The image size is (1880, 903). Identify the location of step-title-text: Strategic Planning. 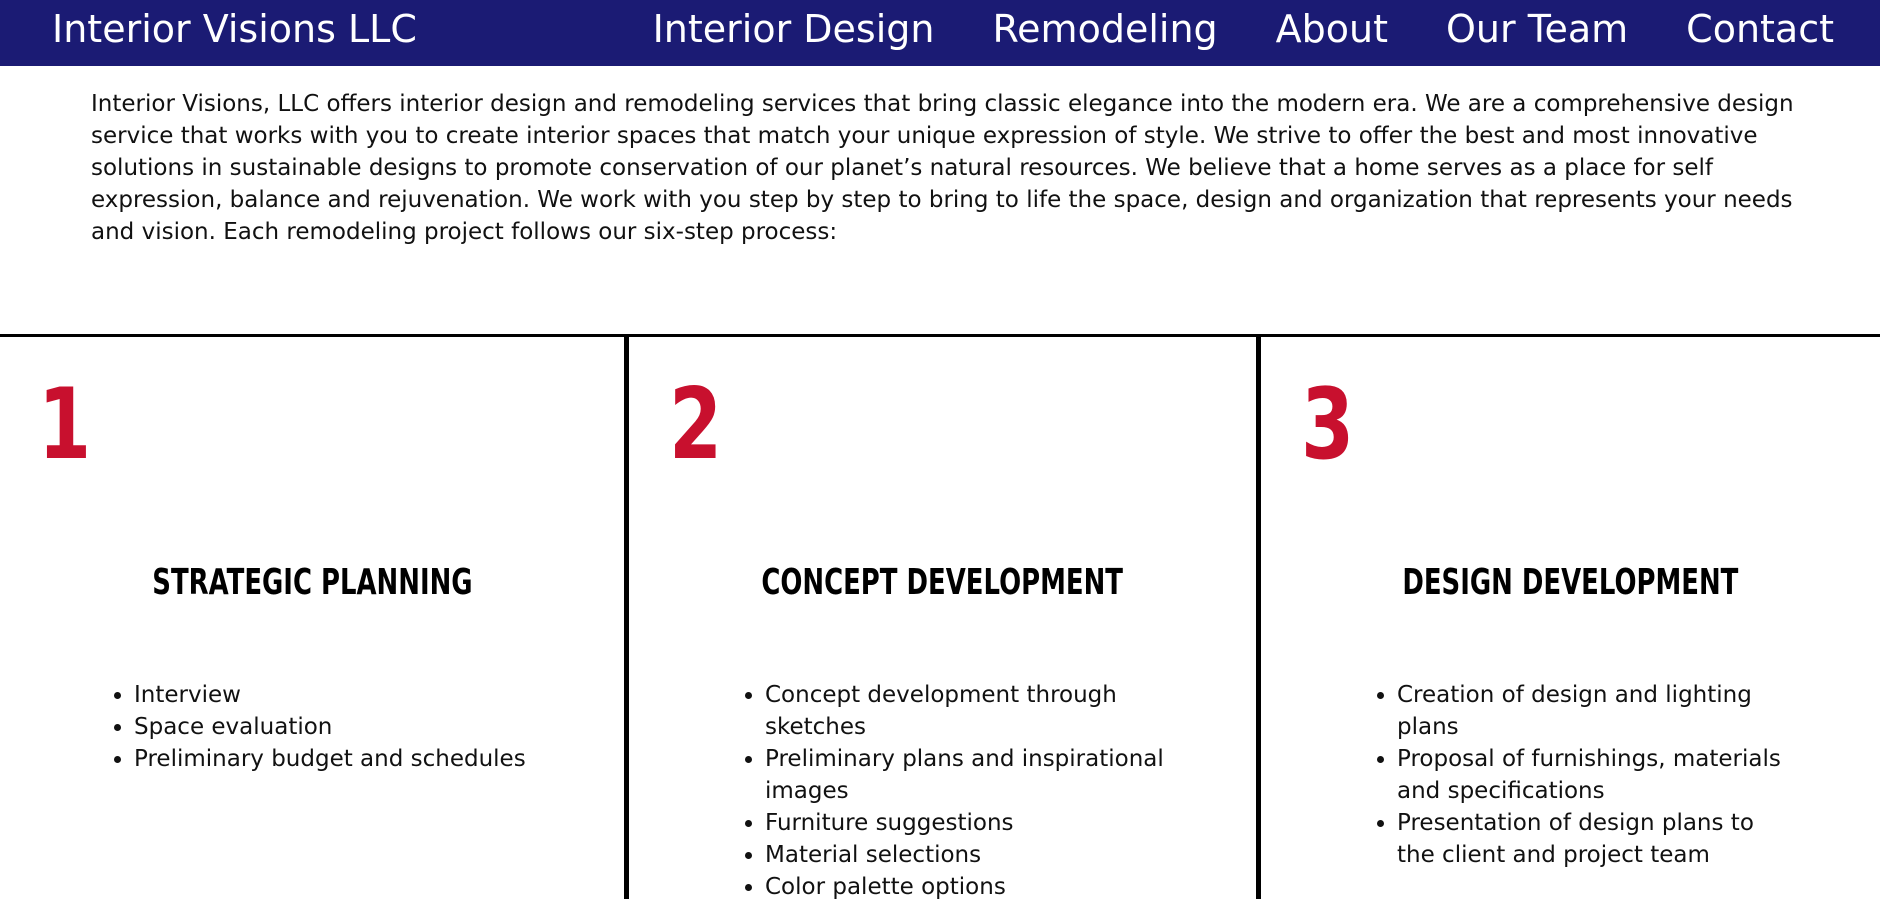
(312, 582).